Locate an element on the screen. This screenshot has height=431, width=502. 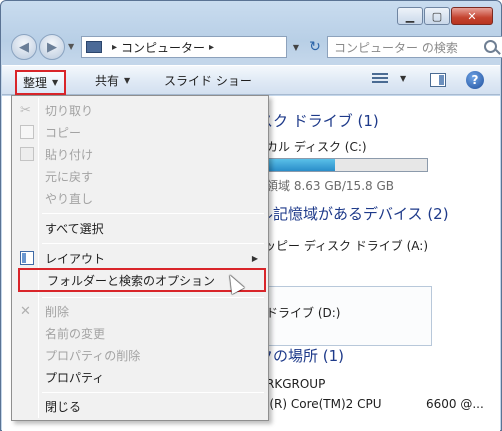
maximize-button: ▢ is located at coordinates (437, 16).